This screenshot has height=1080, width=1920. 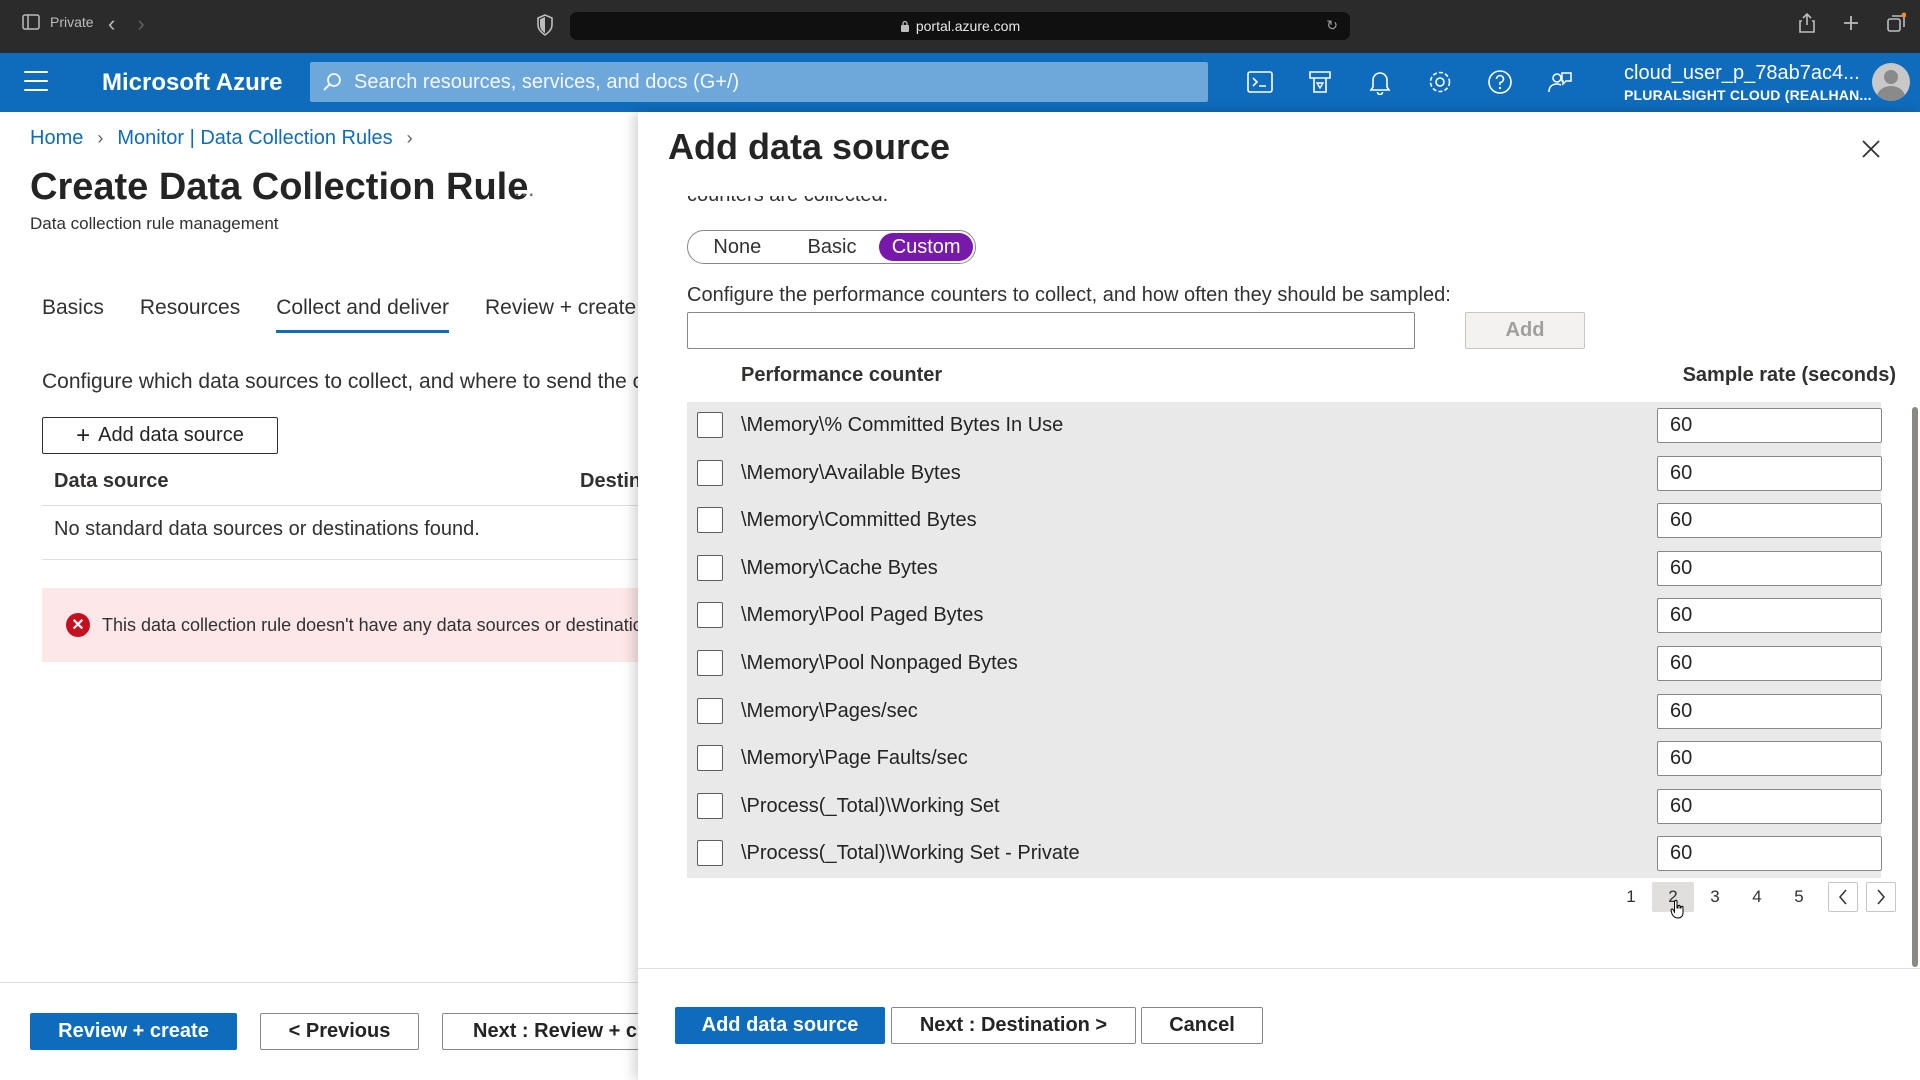 What do you see at coordinates (1500, 82) in the screenshot?
I see `help-icon` at bounding box center [1500, 82].